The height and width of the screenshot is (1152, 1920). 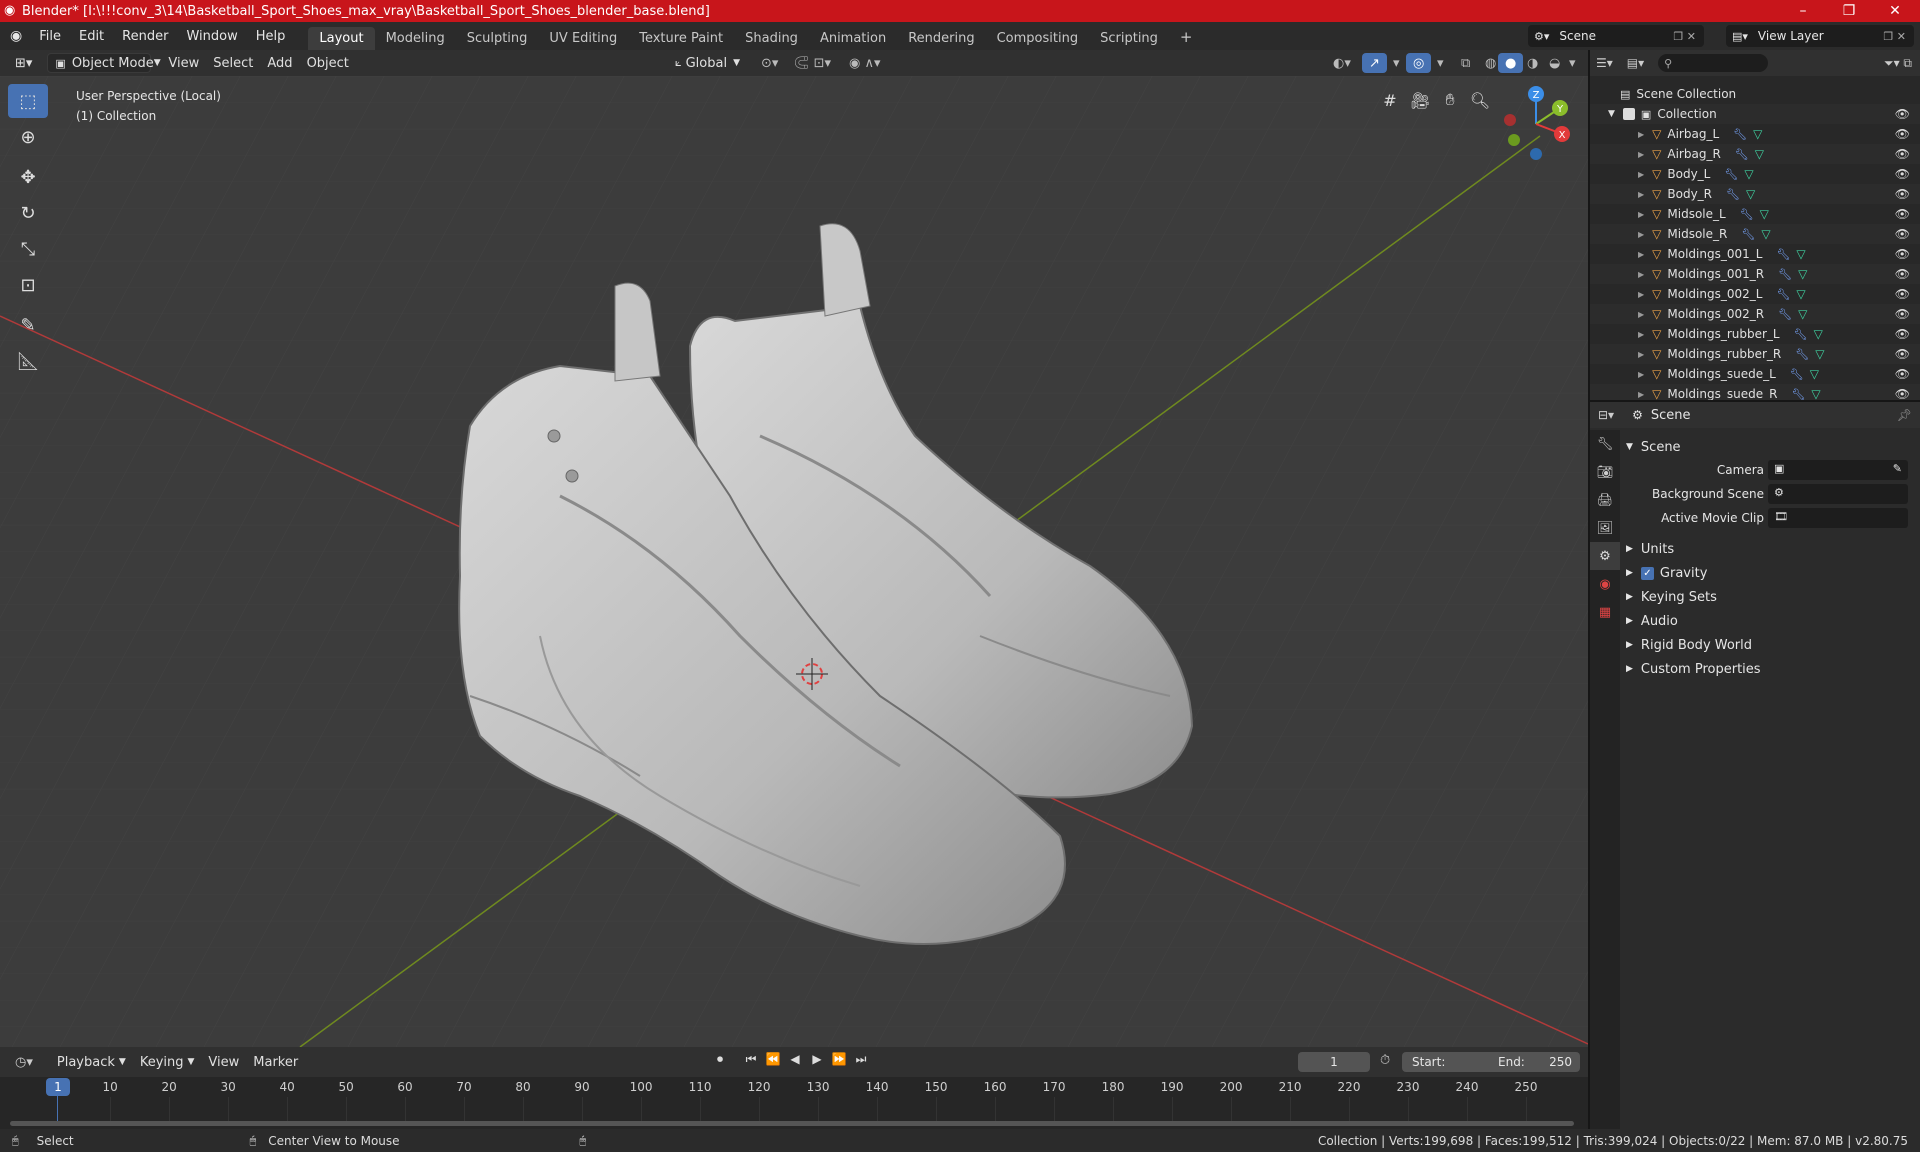 I want to click on active-movie-clip-field: 🎞︎, so click(x=1838, y=518).